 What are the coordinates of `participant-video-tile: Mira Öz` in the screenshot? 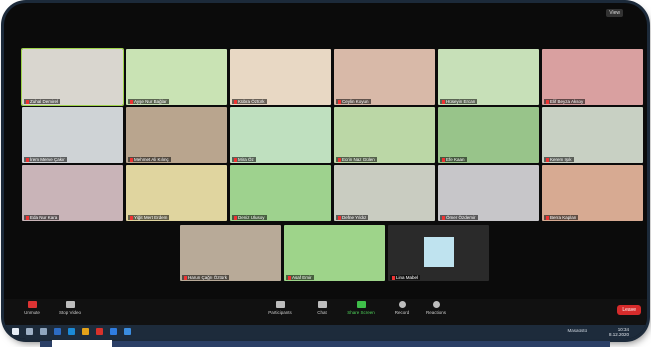 It's located at (280, 135).